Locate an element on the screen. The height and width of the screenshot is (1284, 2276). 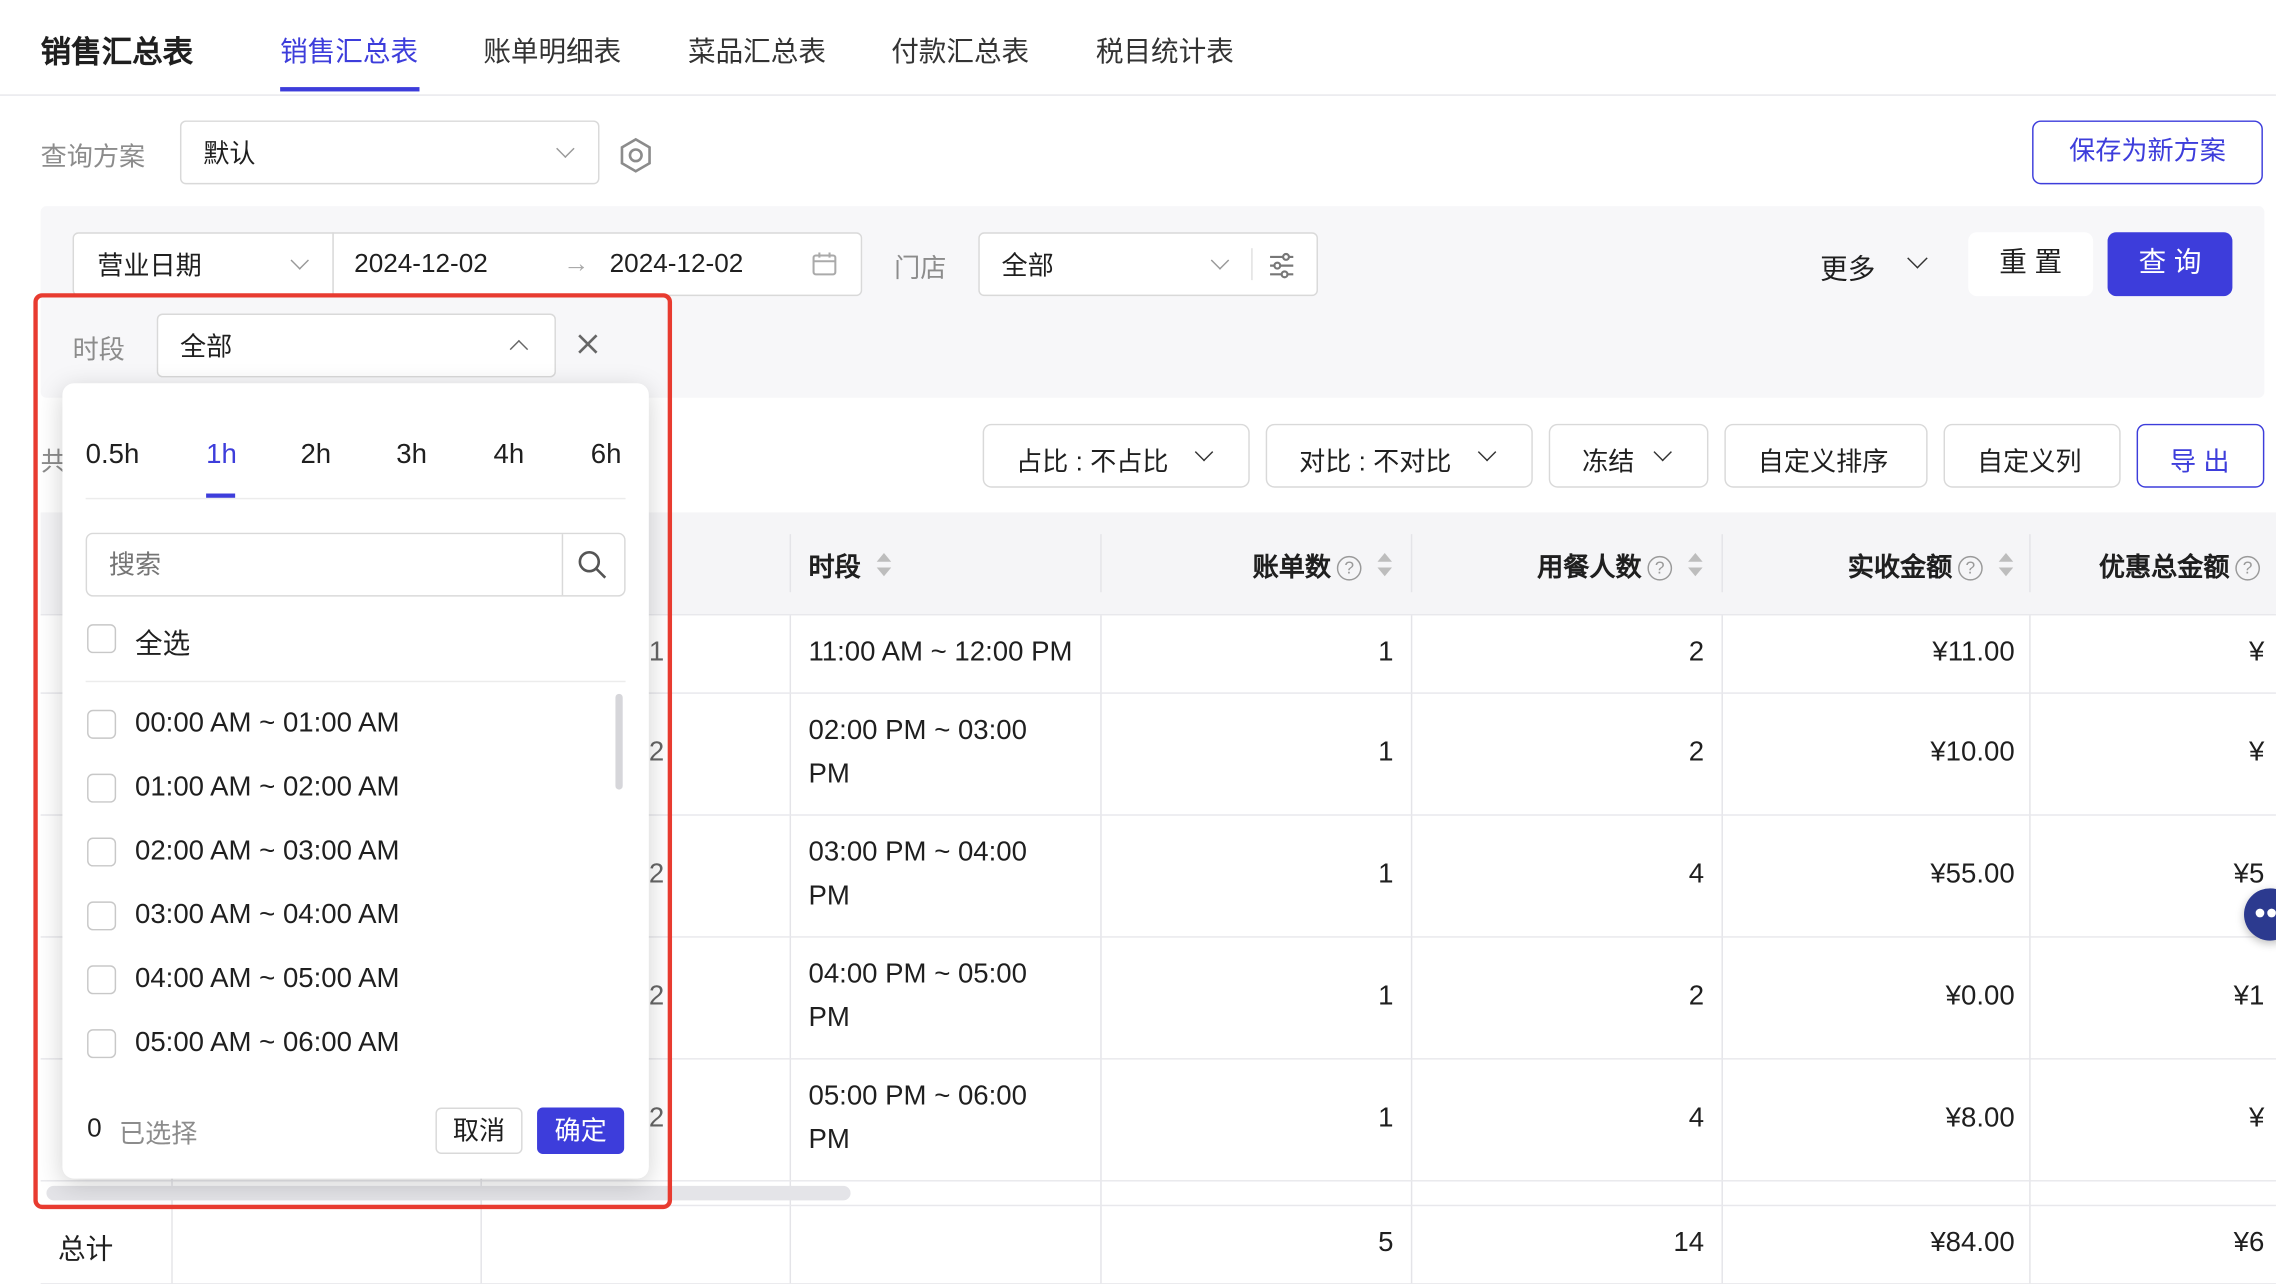
header-period-label: 时段 is located at coordinates (834, 568).